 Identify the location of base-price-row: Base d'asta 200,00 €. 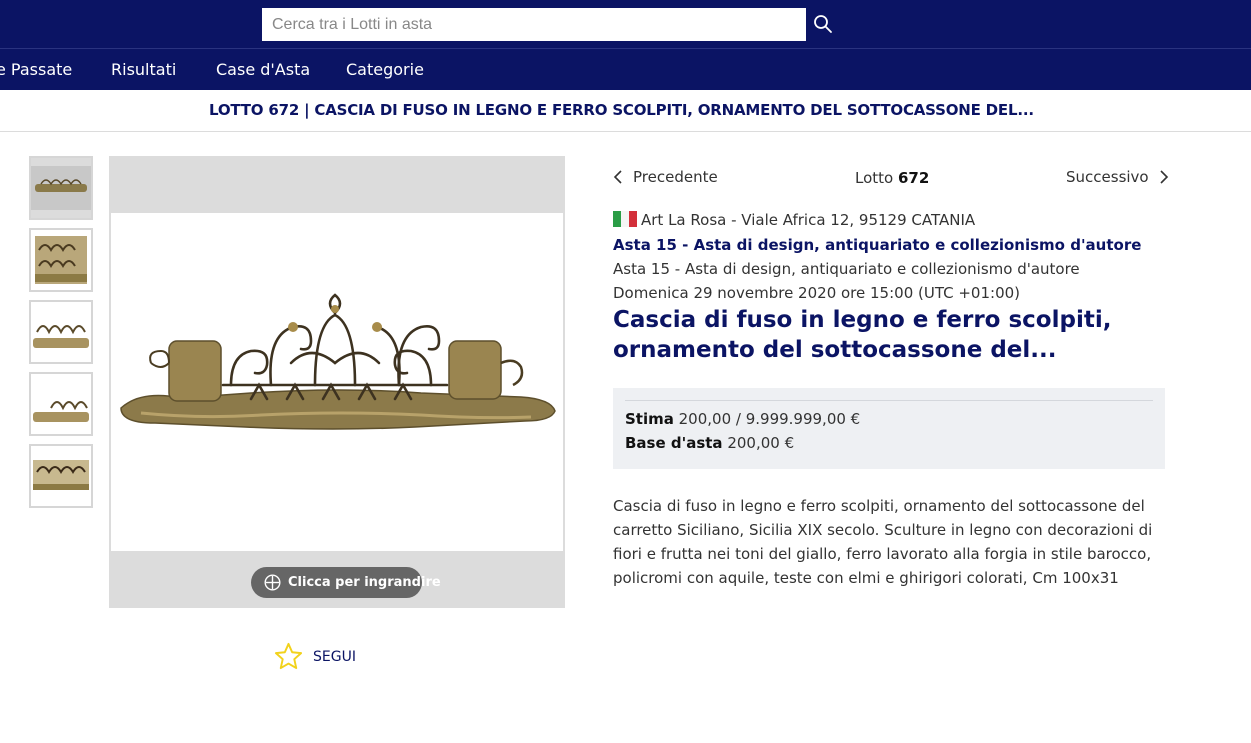
(709, 443).